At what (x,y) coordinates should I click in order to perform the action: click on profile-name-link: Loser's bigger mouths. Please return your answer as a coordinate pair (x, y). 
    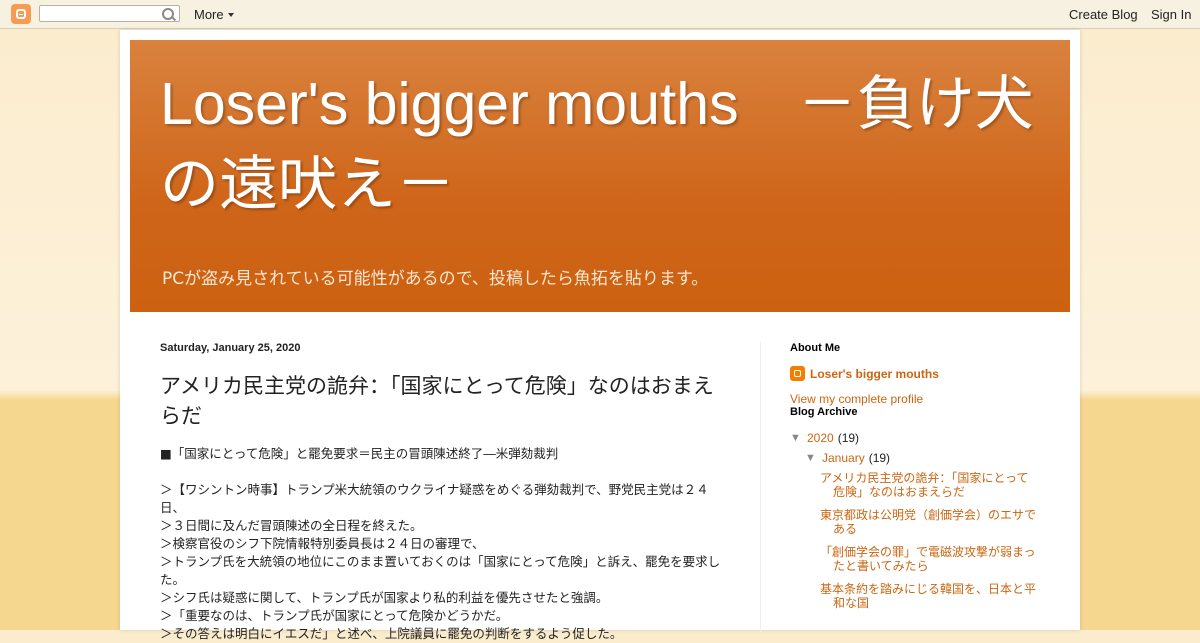
    Looking at the image, I should click on (920, 373).